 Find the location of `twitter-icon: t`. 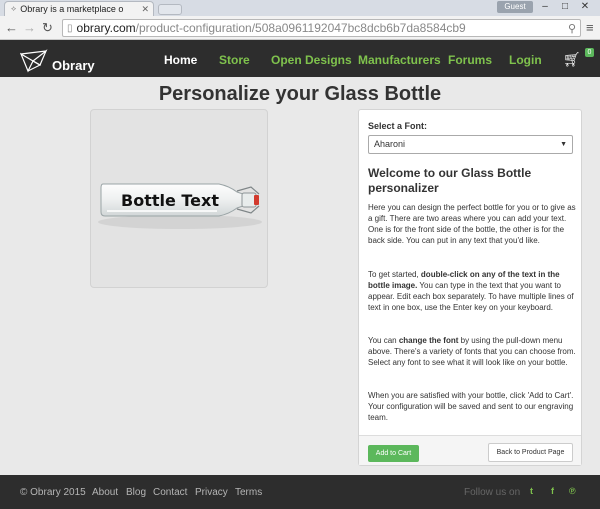

twitter-icon: t is located at coordinates (531, 491).